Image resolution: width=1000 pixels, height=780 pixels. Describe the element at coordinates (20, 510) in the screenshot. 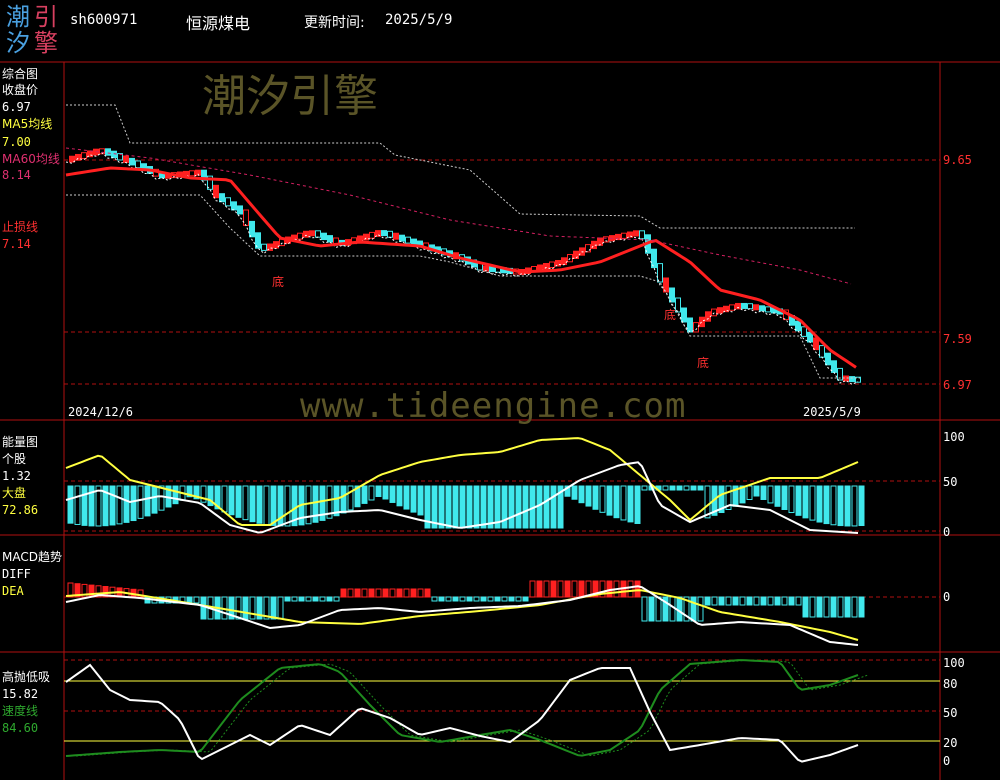

I see `energy-market-value: 72.86` at that location.